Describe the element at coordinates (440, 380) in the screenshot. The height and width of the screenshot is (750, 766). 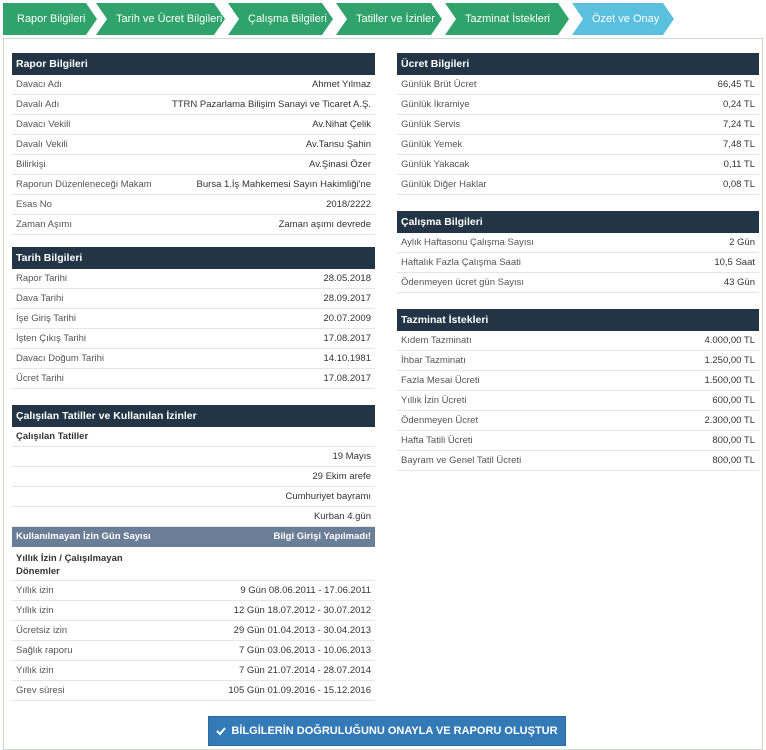
I see `row-label: Fazla Mesai Ücreti` at that location.